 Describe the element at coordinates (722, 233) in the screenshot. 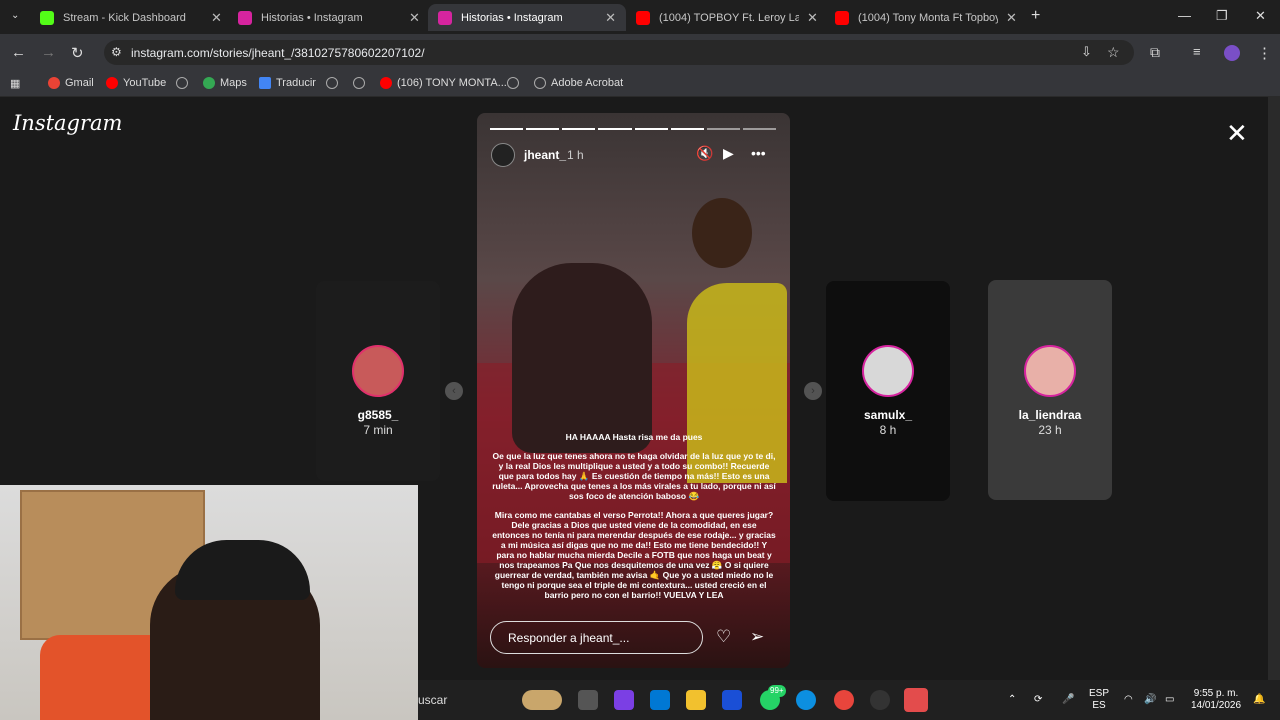

I see `story-image-region` at that location.